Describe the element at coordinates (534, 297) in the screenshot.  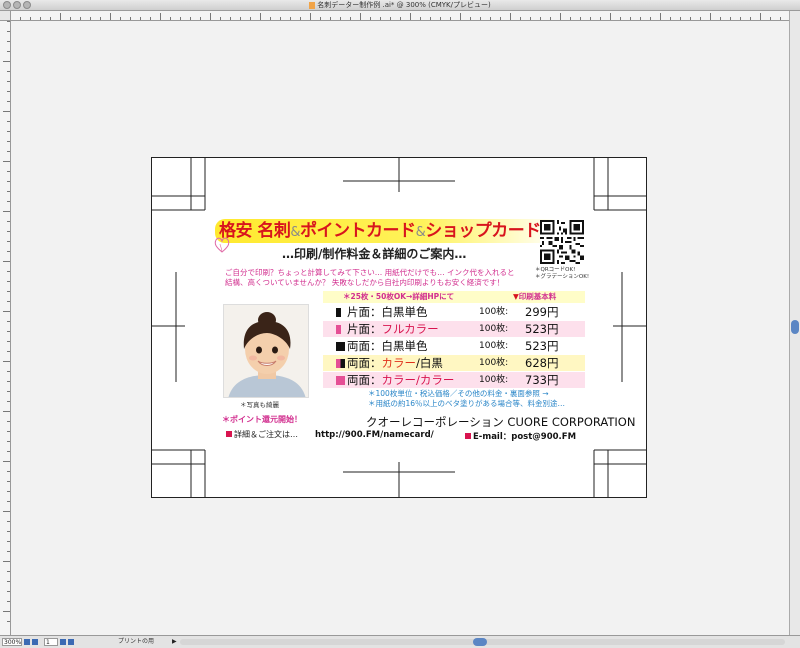
I see `price-header-right: ▼印刷基本料` at that location.